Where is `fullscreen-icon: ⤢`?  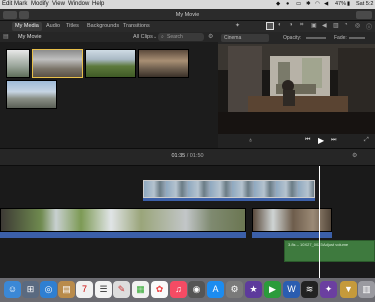
fullscreen-icon: ⤢ is located at coordinates (366, 140).